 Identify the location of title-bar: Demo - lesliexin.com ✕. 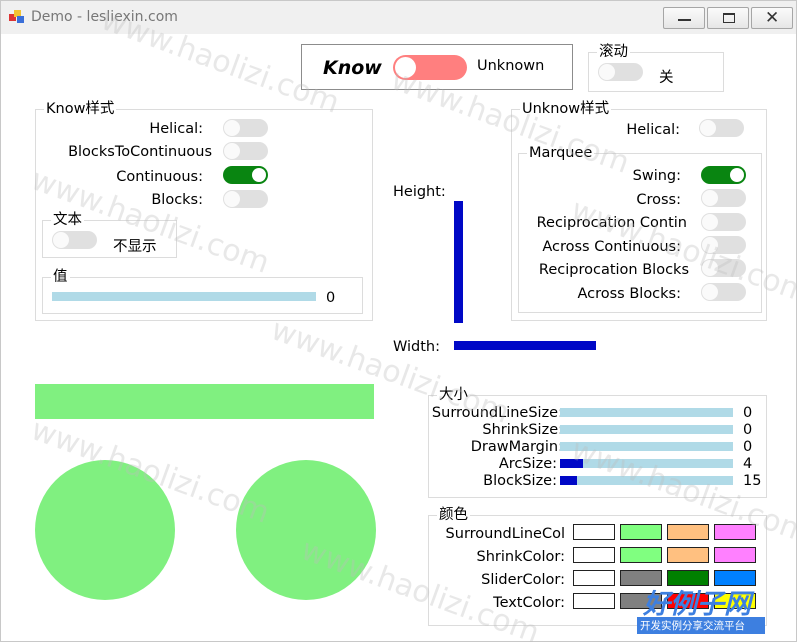
(398, 17).